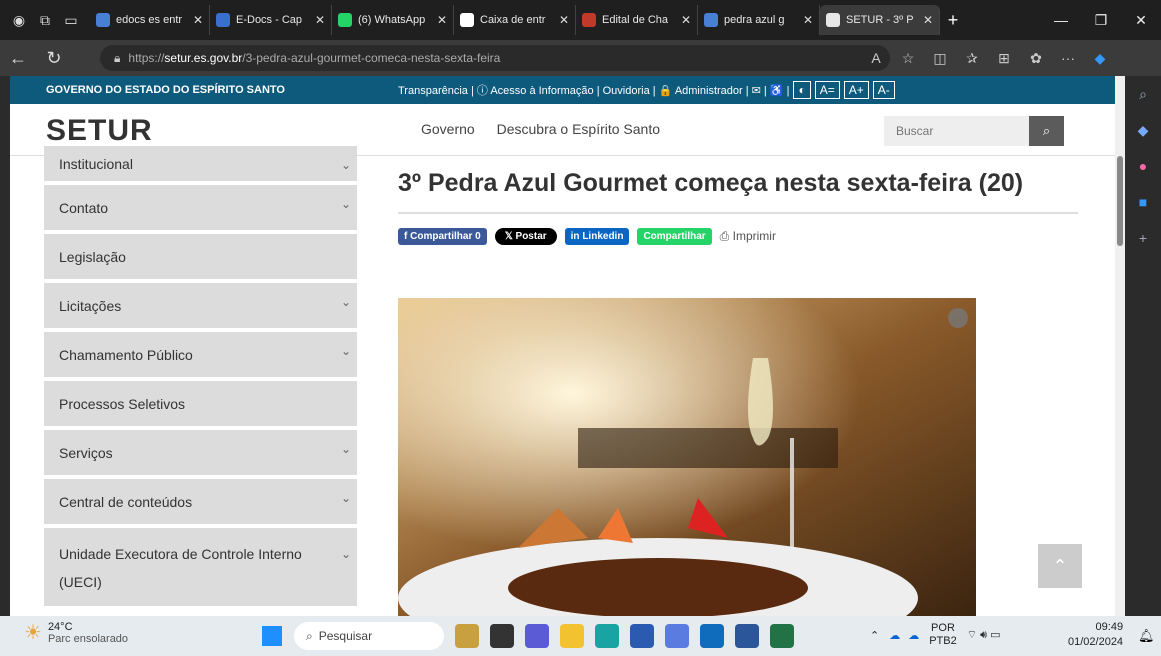 This screenshot has height=656, width=1161. I want to click on sidebar-item: Legislação, so click(200, 256).